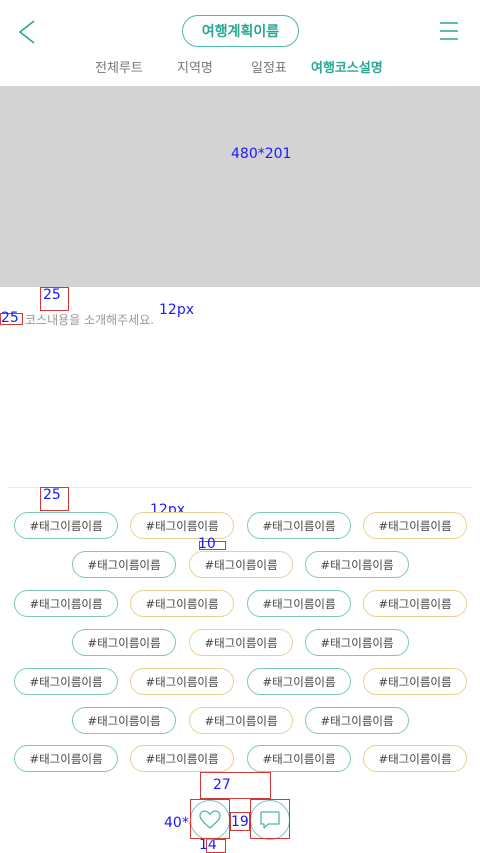 The image size is (480, 853). I want to click on annotation-left-spacing: 25, so click(10, 318).